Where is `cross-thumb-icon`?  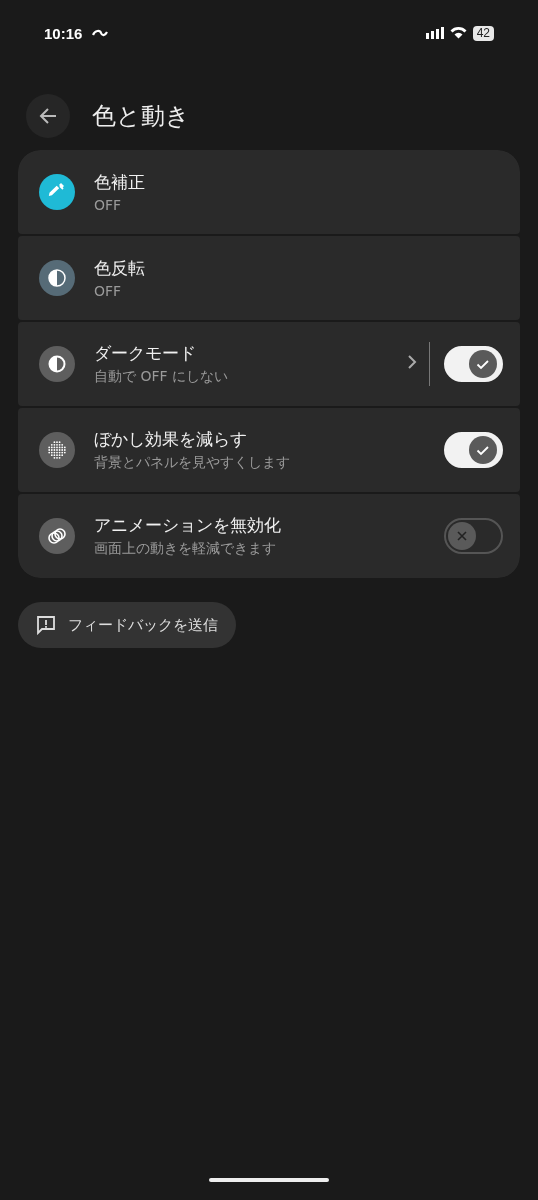 cross-thumb-icon is located at coordinates (462, 536).